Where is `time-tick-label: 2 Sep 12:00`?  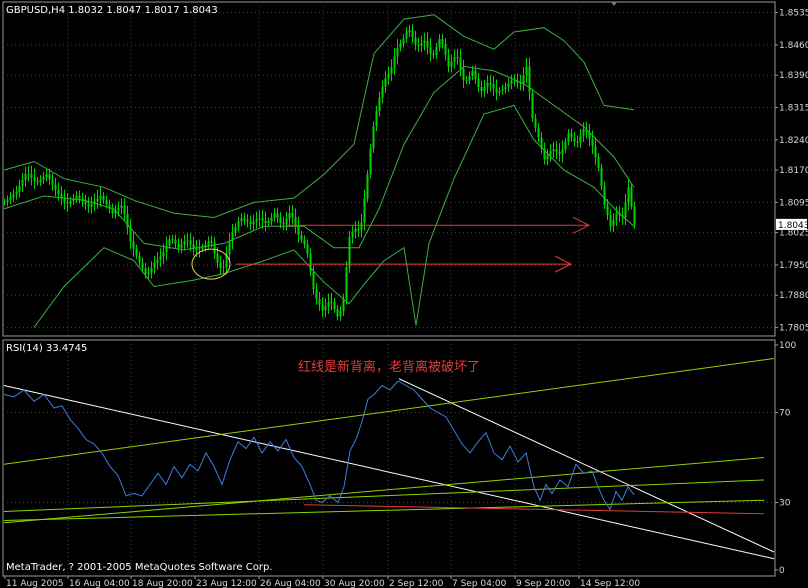 time-tick-label: 2 Sep 12:00 is located at coordinates (416, 583).